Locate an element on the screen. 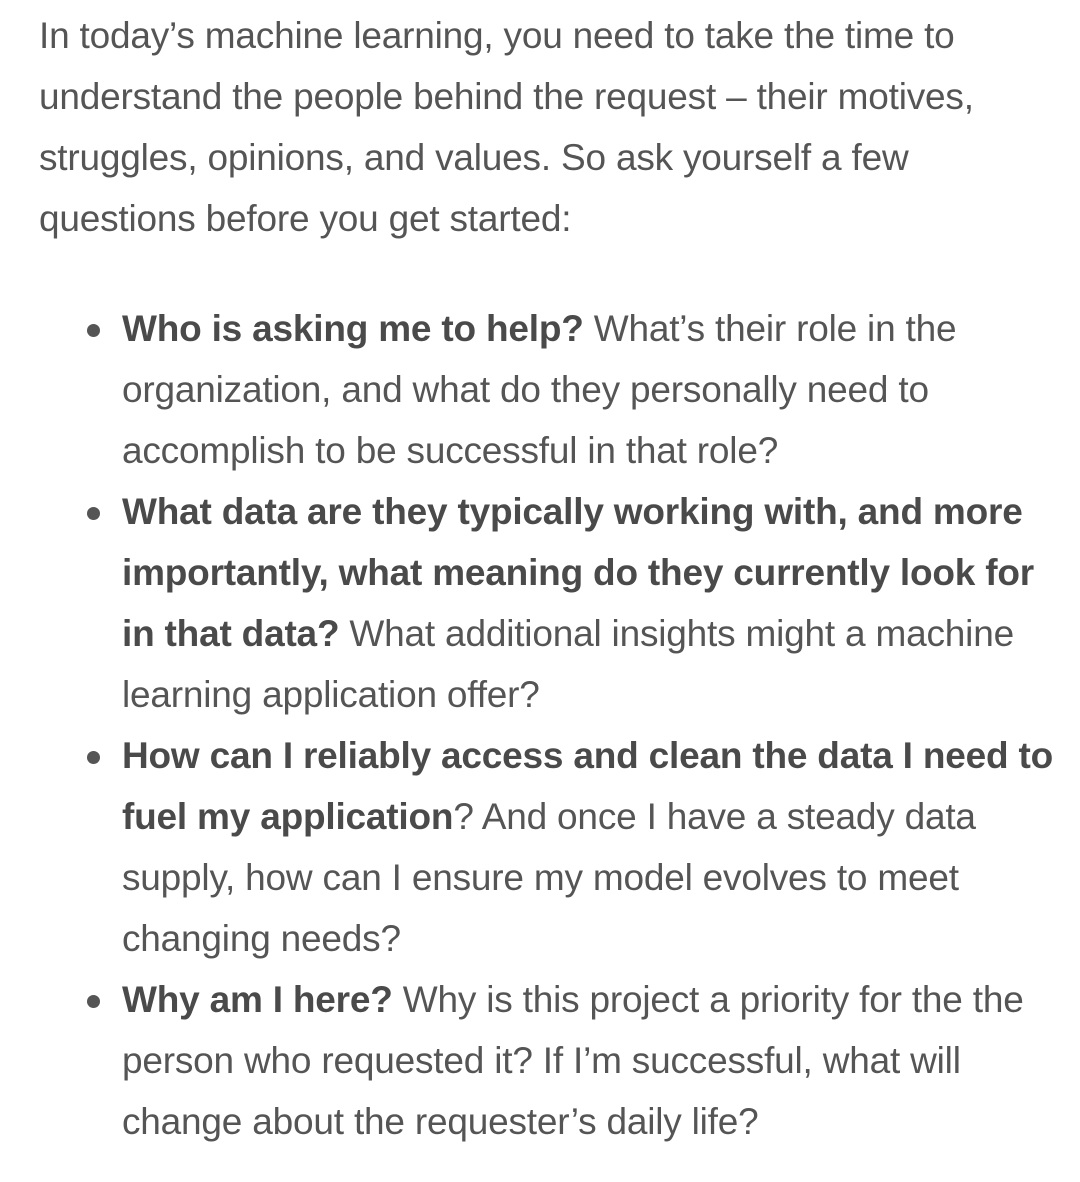 The height and width of the screenshot is (1182, 1080). question-heading: Who is asking me to help? is located at coordinates (353, 328).